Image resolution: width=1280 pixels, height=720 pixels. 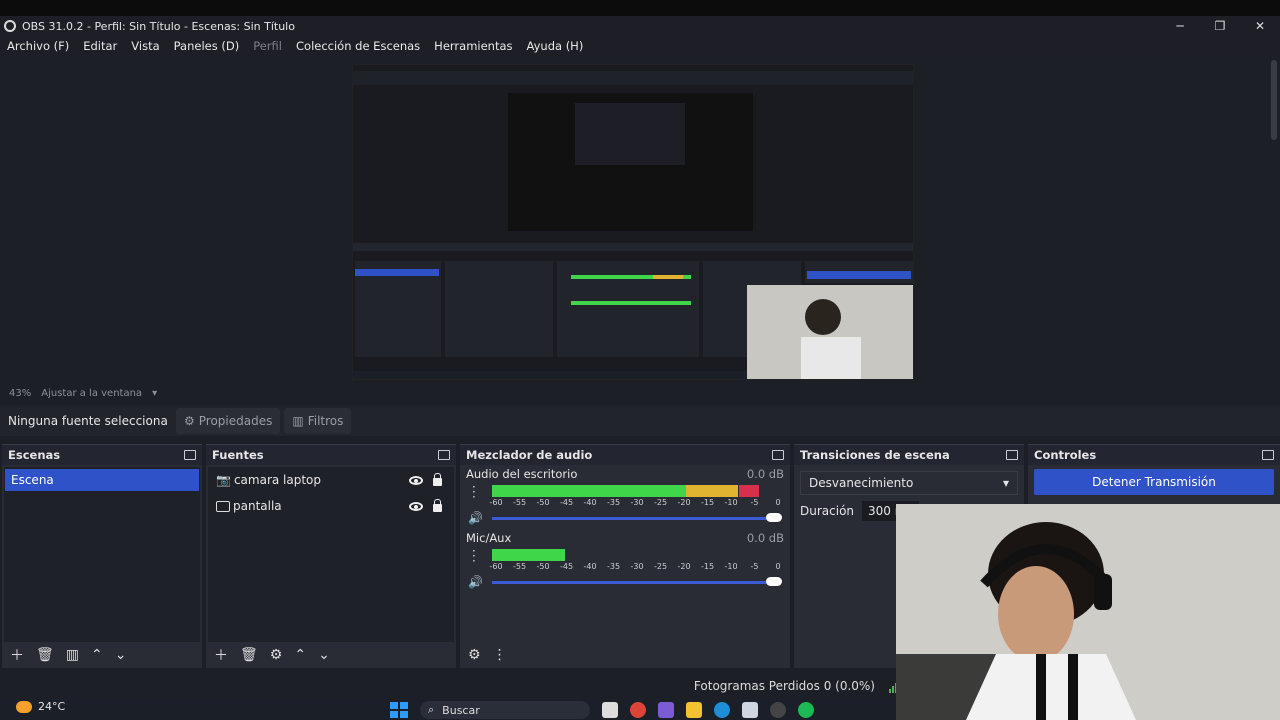 I want to click on kebab-menu-icon: ⋮, so click(x=500, y=655).